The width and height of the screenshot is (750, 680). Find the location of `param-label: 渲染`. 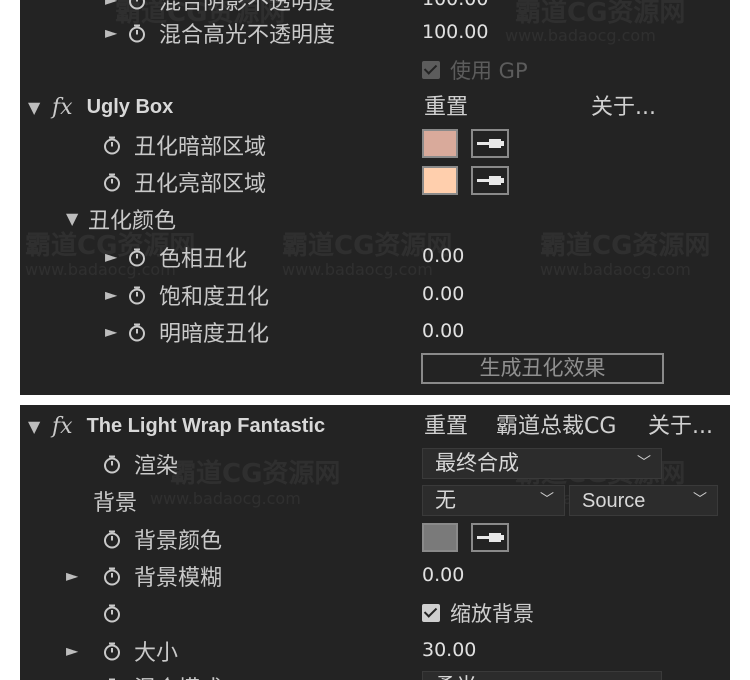

param-label: 渲染 is located at coordinates (156, 466).